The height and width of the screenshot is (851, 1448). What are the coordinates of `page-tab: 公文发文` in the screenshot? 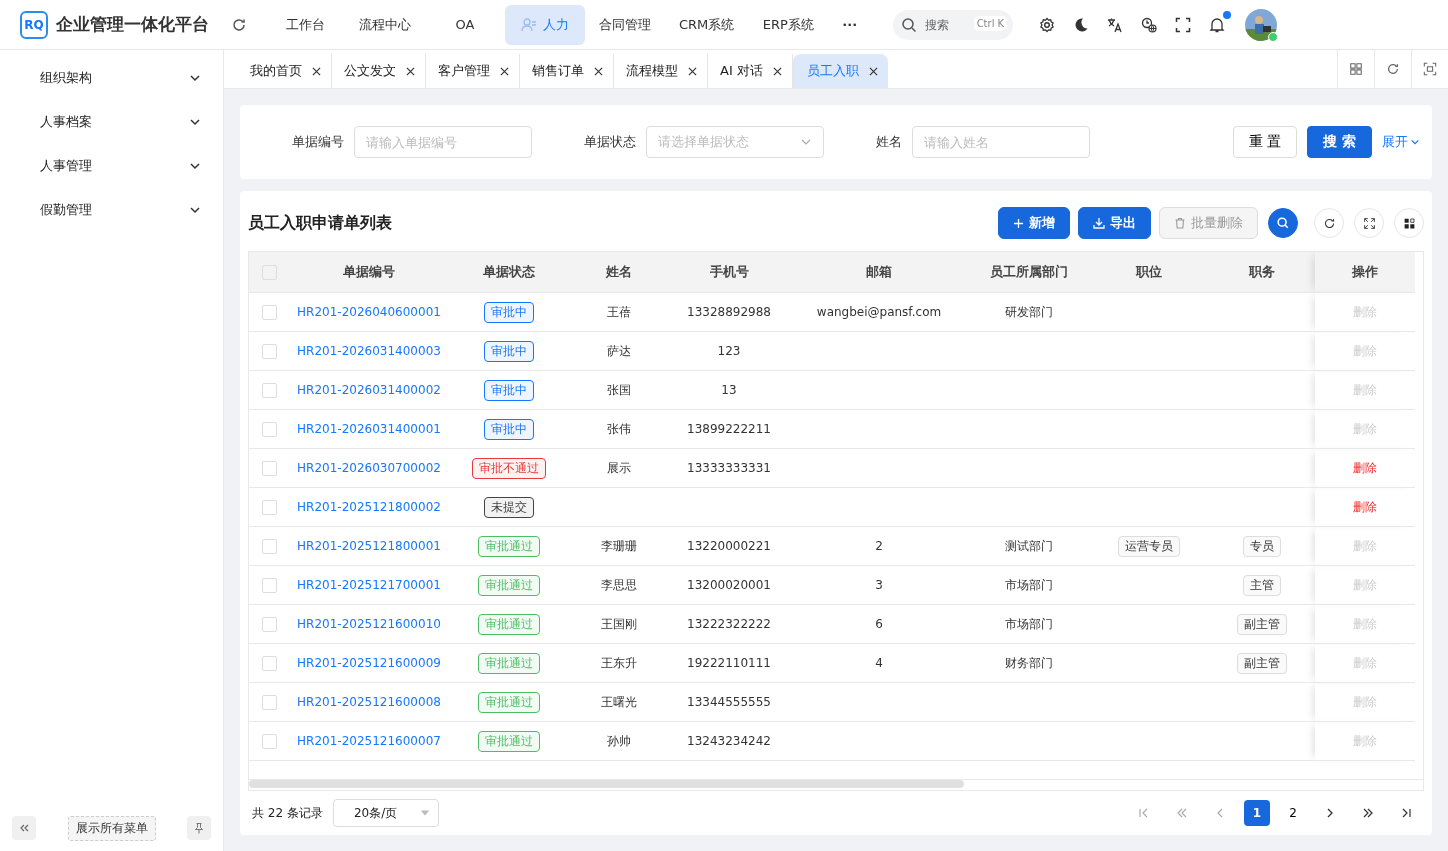 It's located at (379, 71).